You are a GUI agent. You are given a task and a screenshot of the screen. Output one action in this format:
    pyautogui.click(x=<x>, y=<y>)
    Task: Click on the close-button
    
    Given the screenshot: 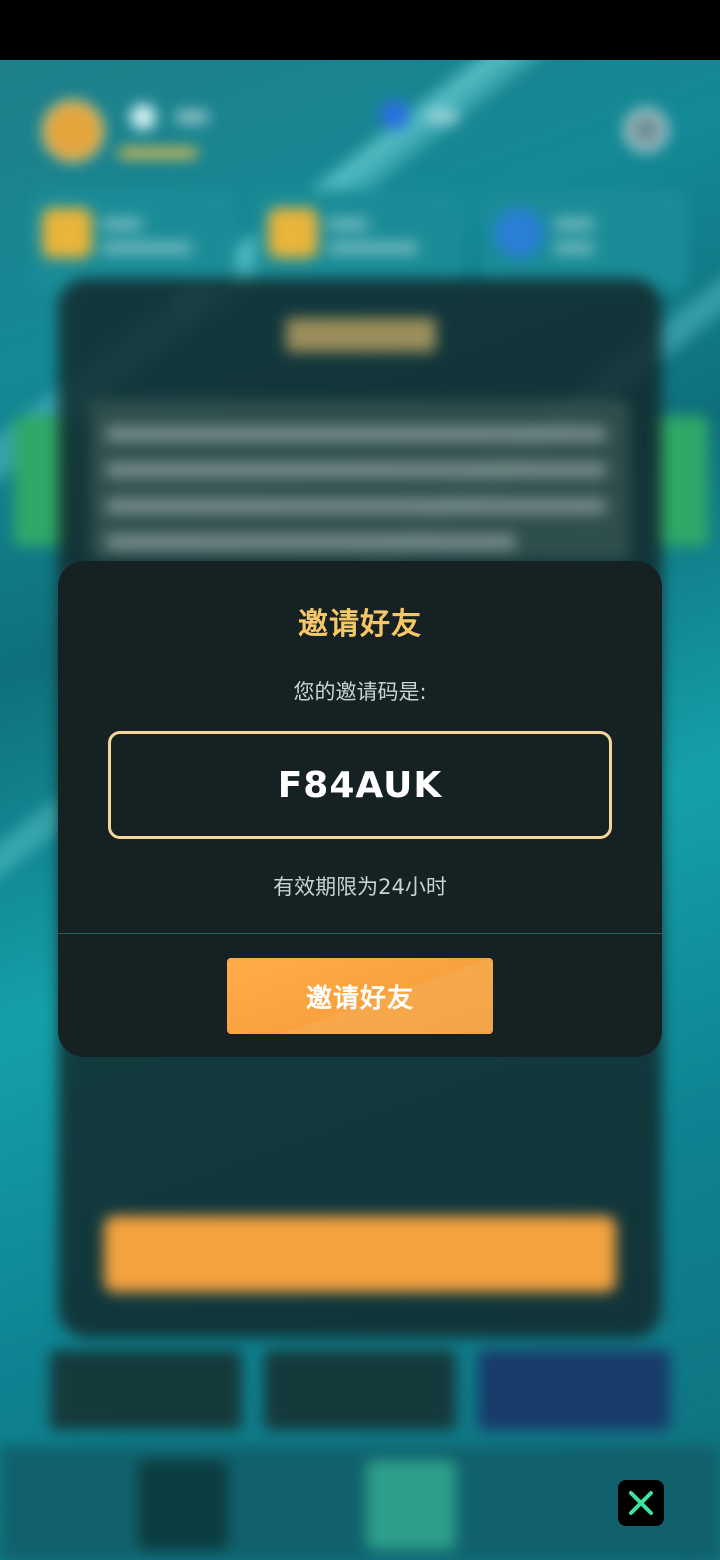 What is the action you would take?
    pyautogui.click(x=641, y=1503)
    